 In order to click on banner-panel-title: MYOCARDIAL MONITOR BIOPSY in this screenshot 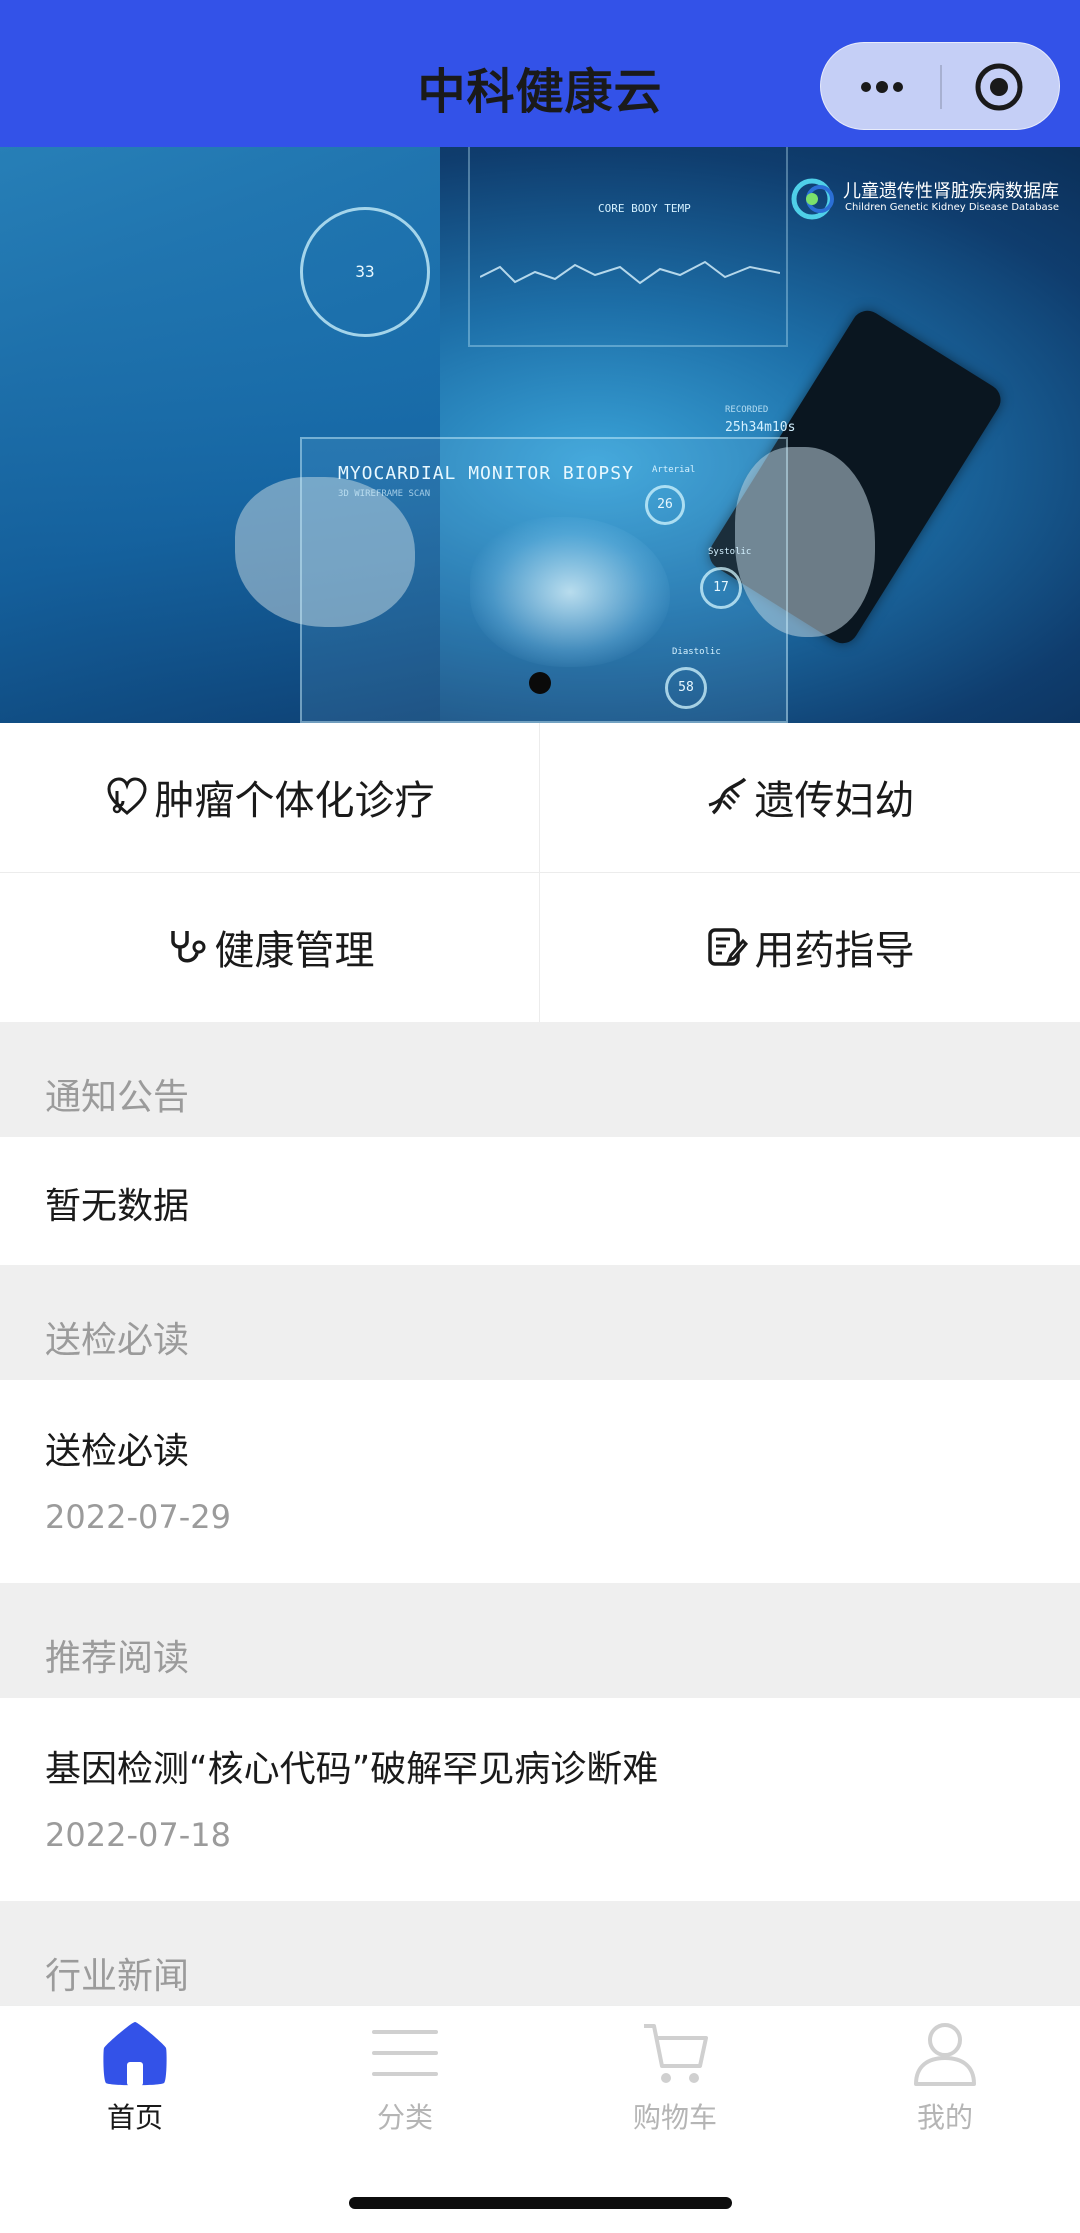, I will do `click(486, 473)`.